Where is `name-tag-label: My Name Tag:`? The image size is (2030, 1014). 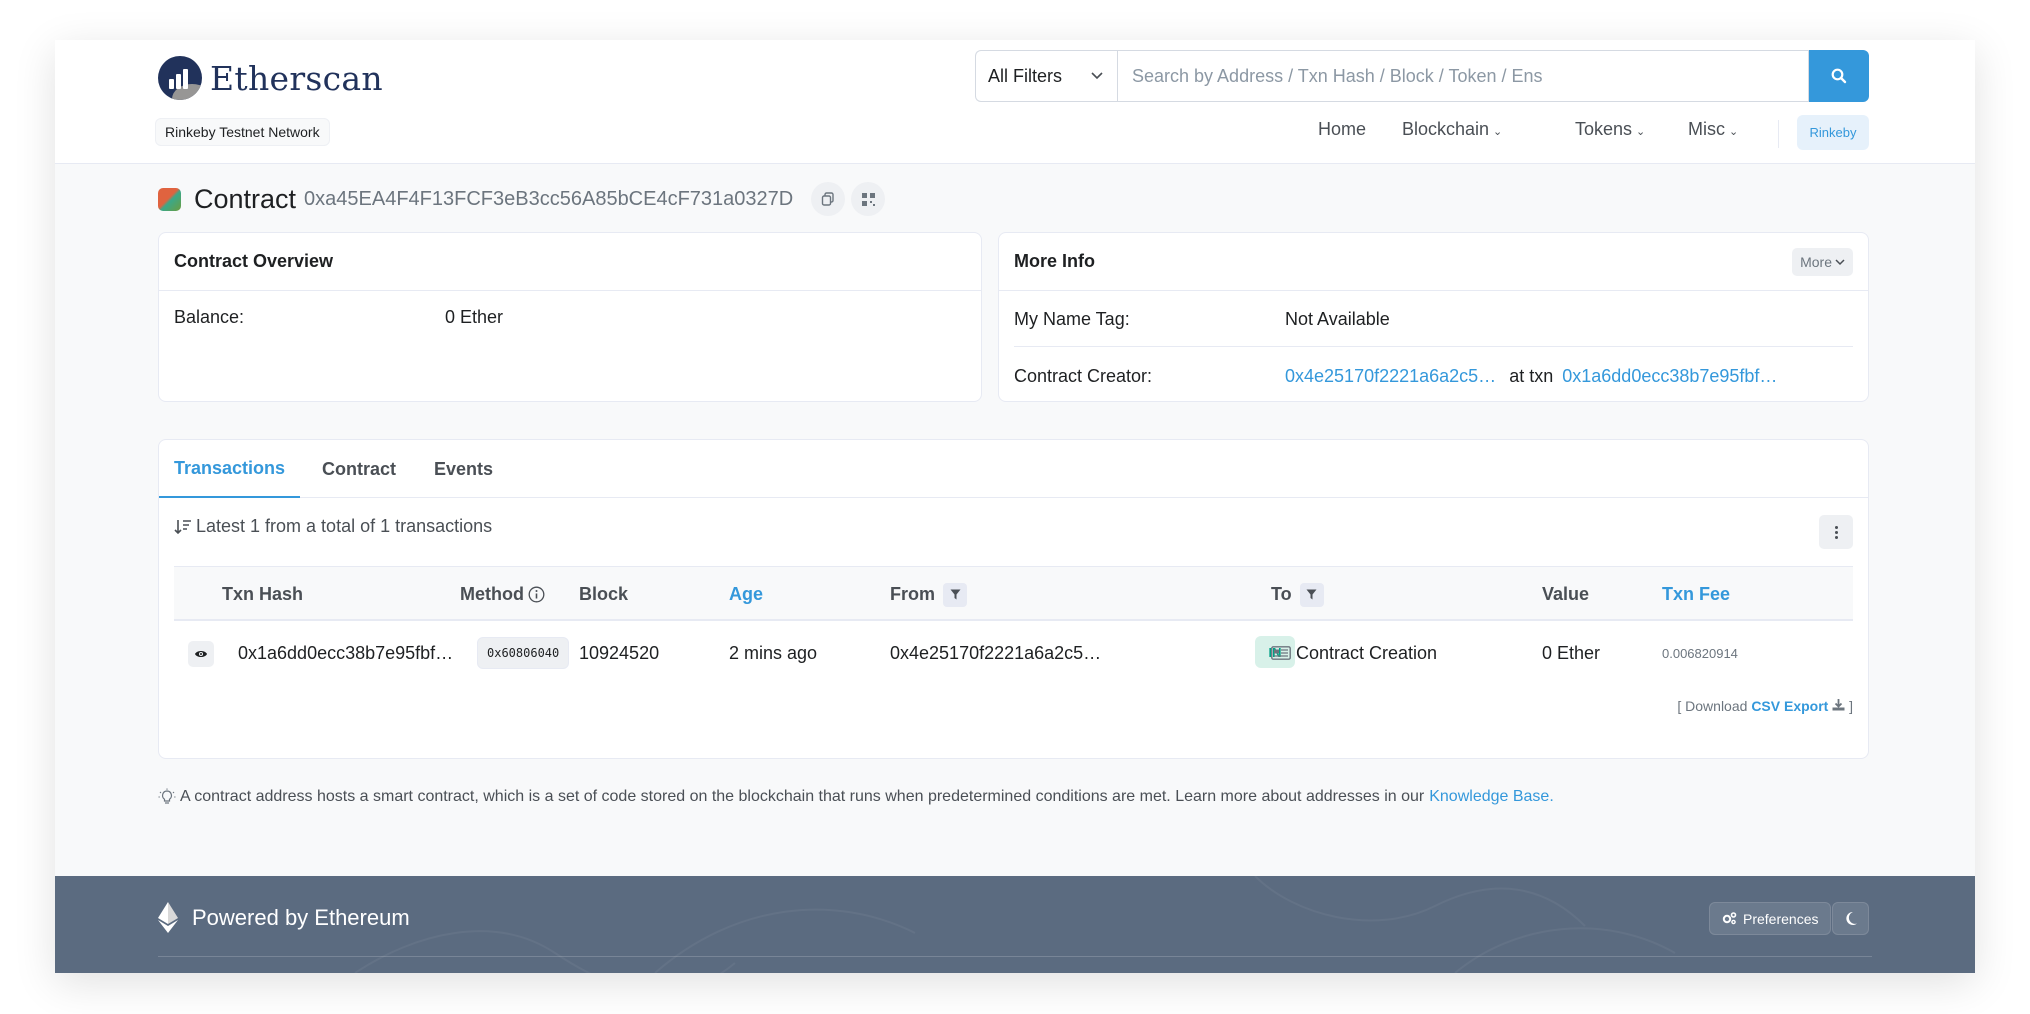 name-tag-label: My Name Tag: is located at coordinates (1072, 319).